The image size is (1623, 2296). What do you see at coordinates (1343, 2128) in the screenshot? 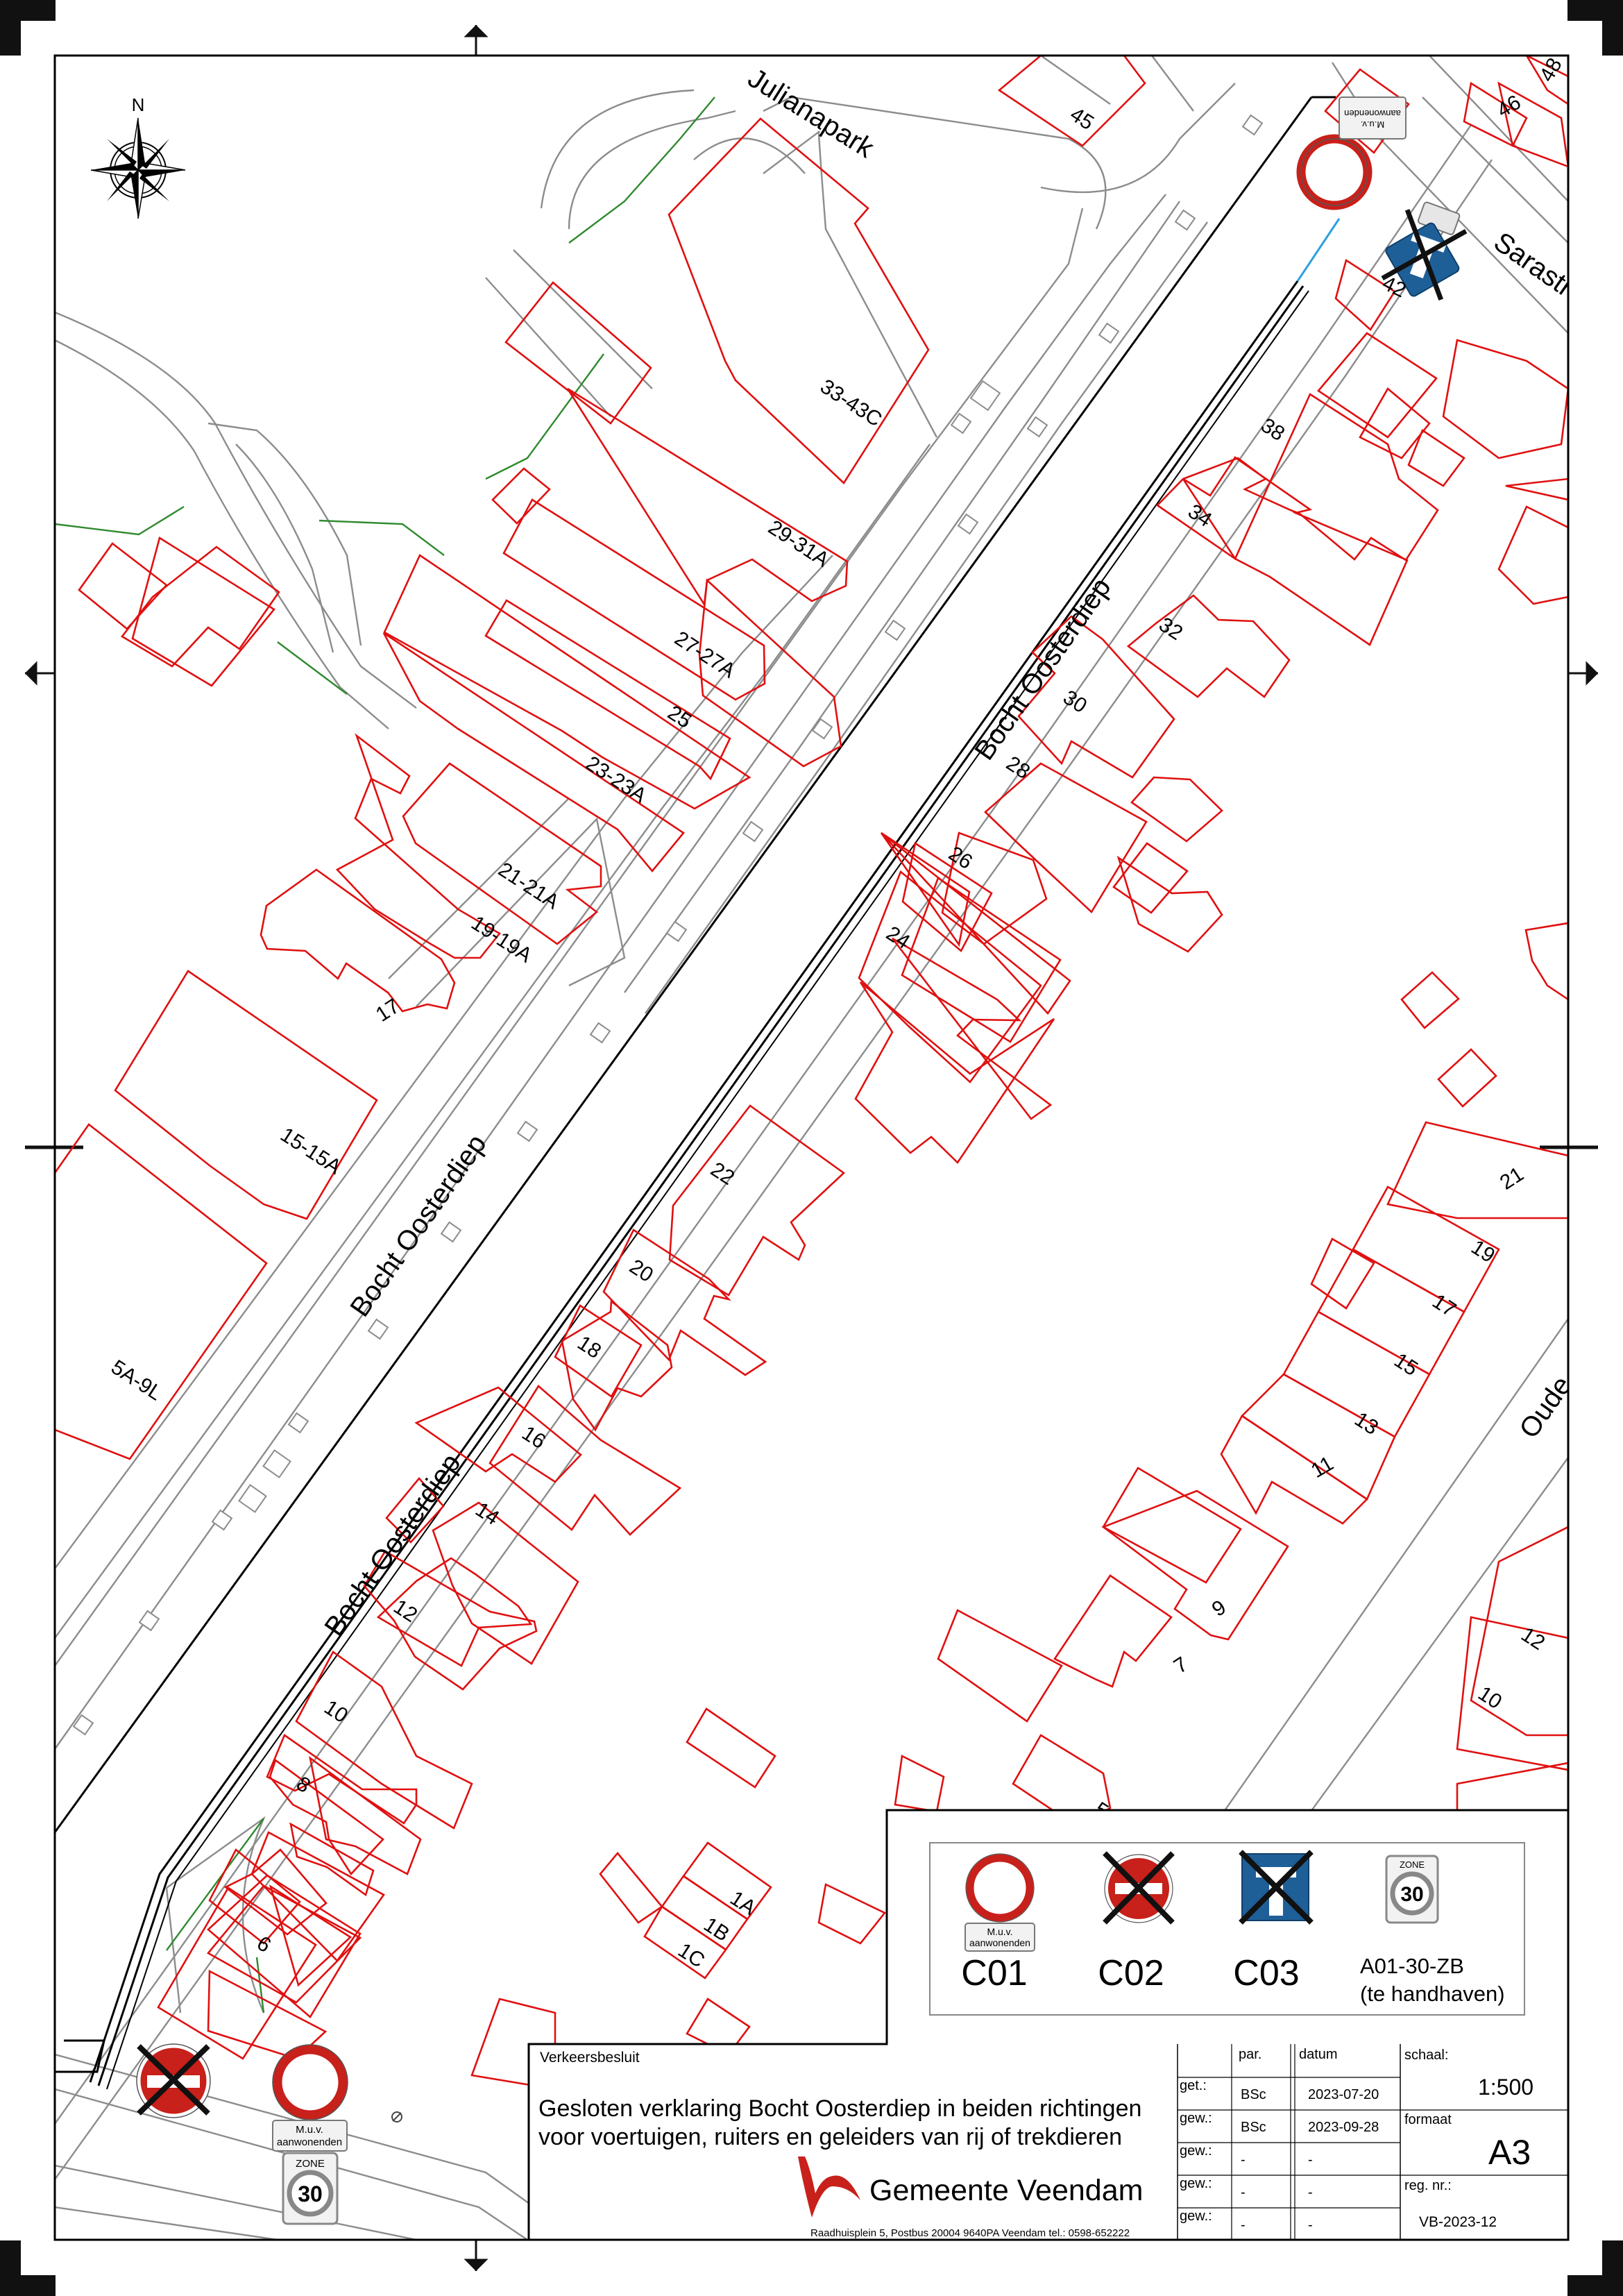
I see `row-datum: 2023-09-28` at bounding box center [1343, 2128].